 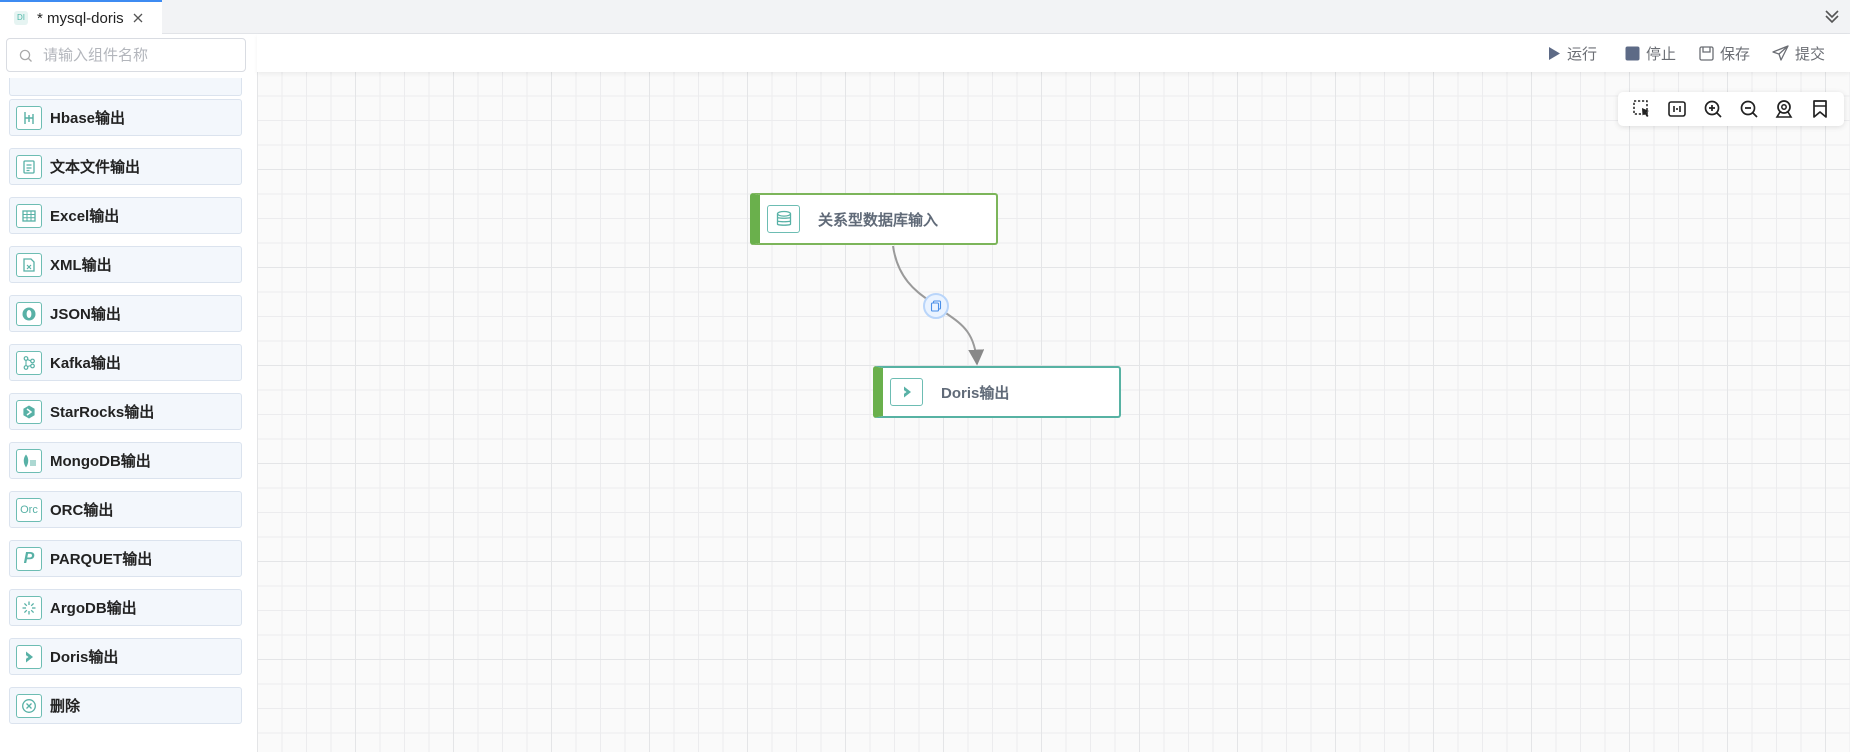 What do you see at coordinates (125, 362) in the screenshot?
I see `component-kafka-output: Kafka输出` at bounding box center [125, 362].